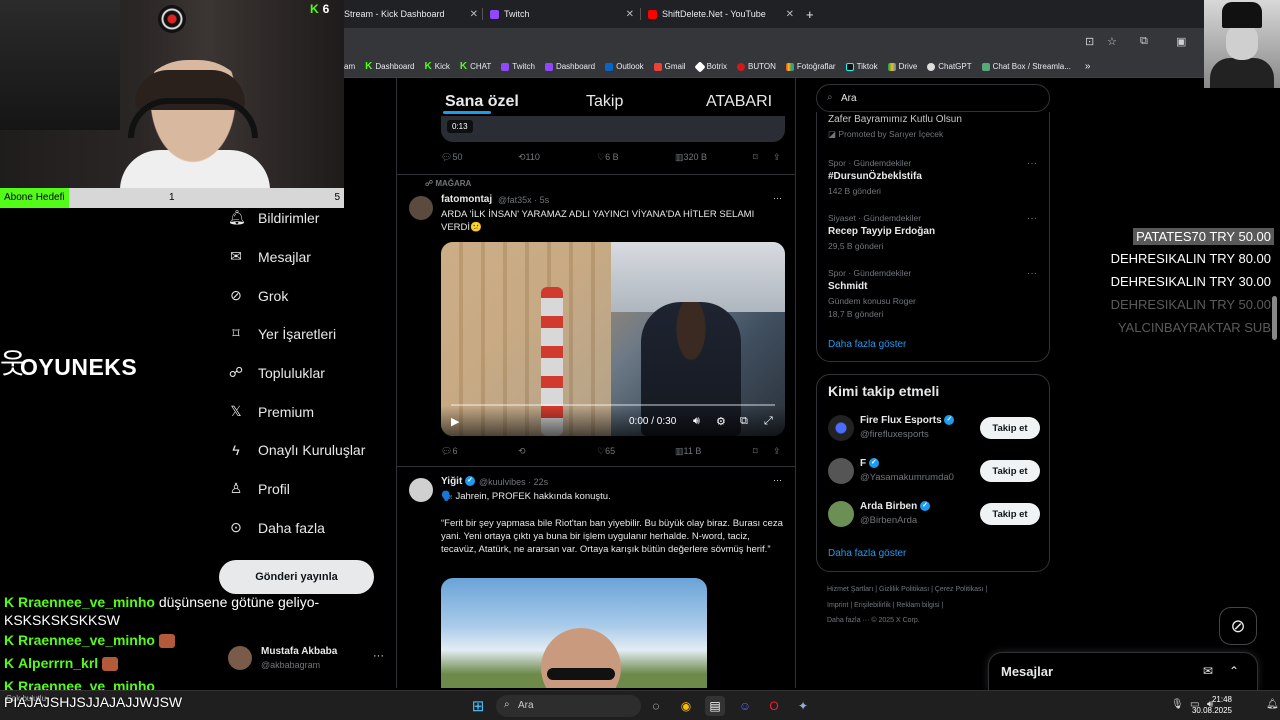 The image size is (1280, 720). What do you see at coordinates (710, 66) in the screenshot?
I see `bookmark-botrix: Botrix` at bounding box center [710, 66].